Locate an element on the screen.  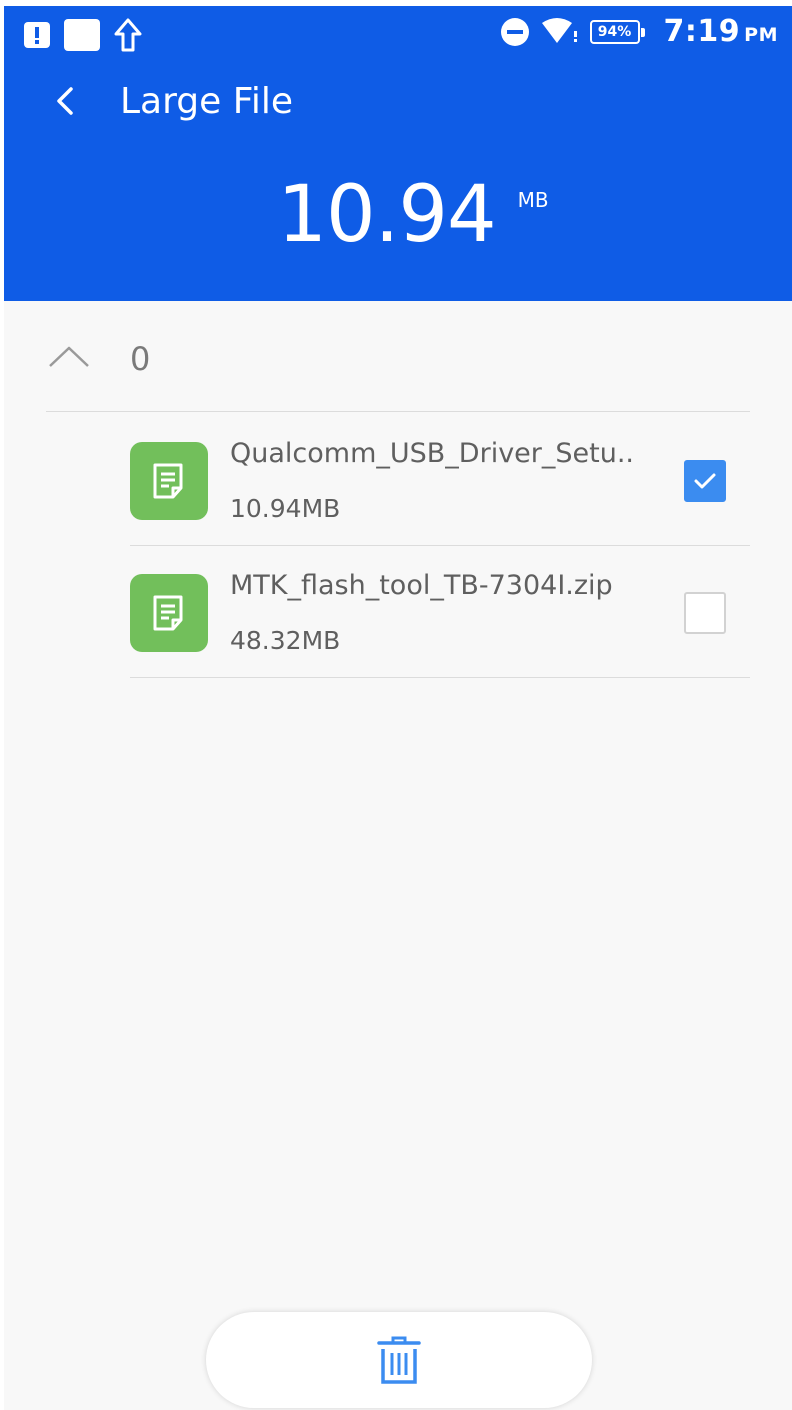
chevron-up-icon is located at coordinates (69, 359).